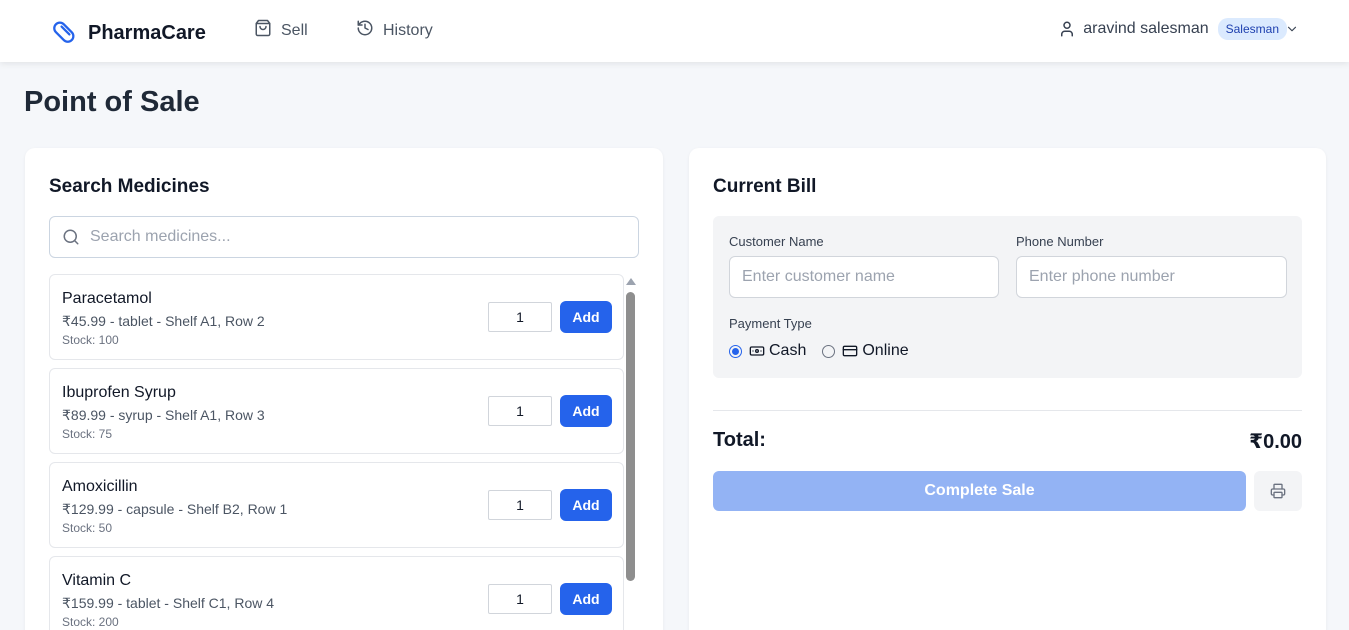 The height and width of the screenshot is (630, 1349). Describe the element at coordinates (1292, 29) in the screenshot. I see `chevron-down-icon` at that location.